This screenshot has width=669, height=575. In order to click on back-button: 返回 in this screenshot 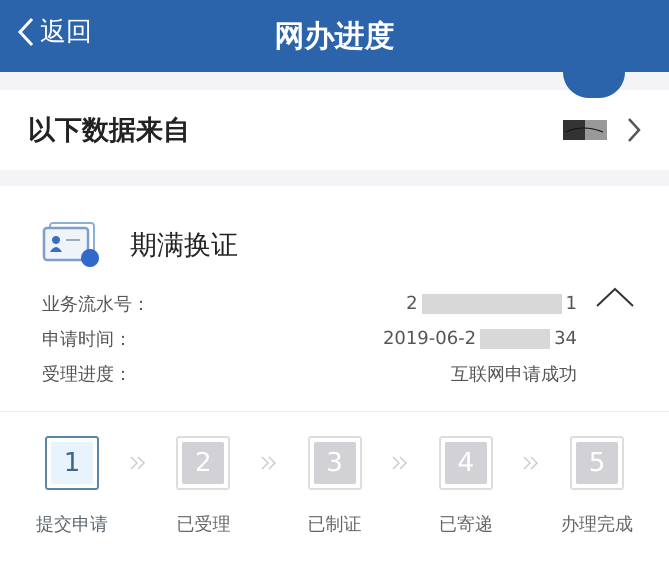, I will do `click(55, 31)`.